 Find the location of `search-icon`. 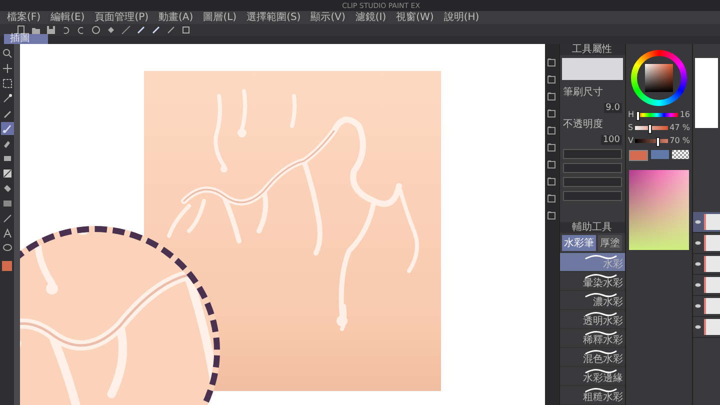

search-icon is located at coordinates (7, 53).